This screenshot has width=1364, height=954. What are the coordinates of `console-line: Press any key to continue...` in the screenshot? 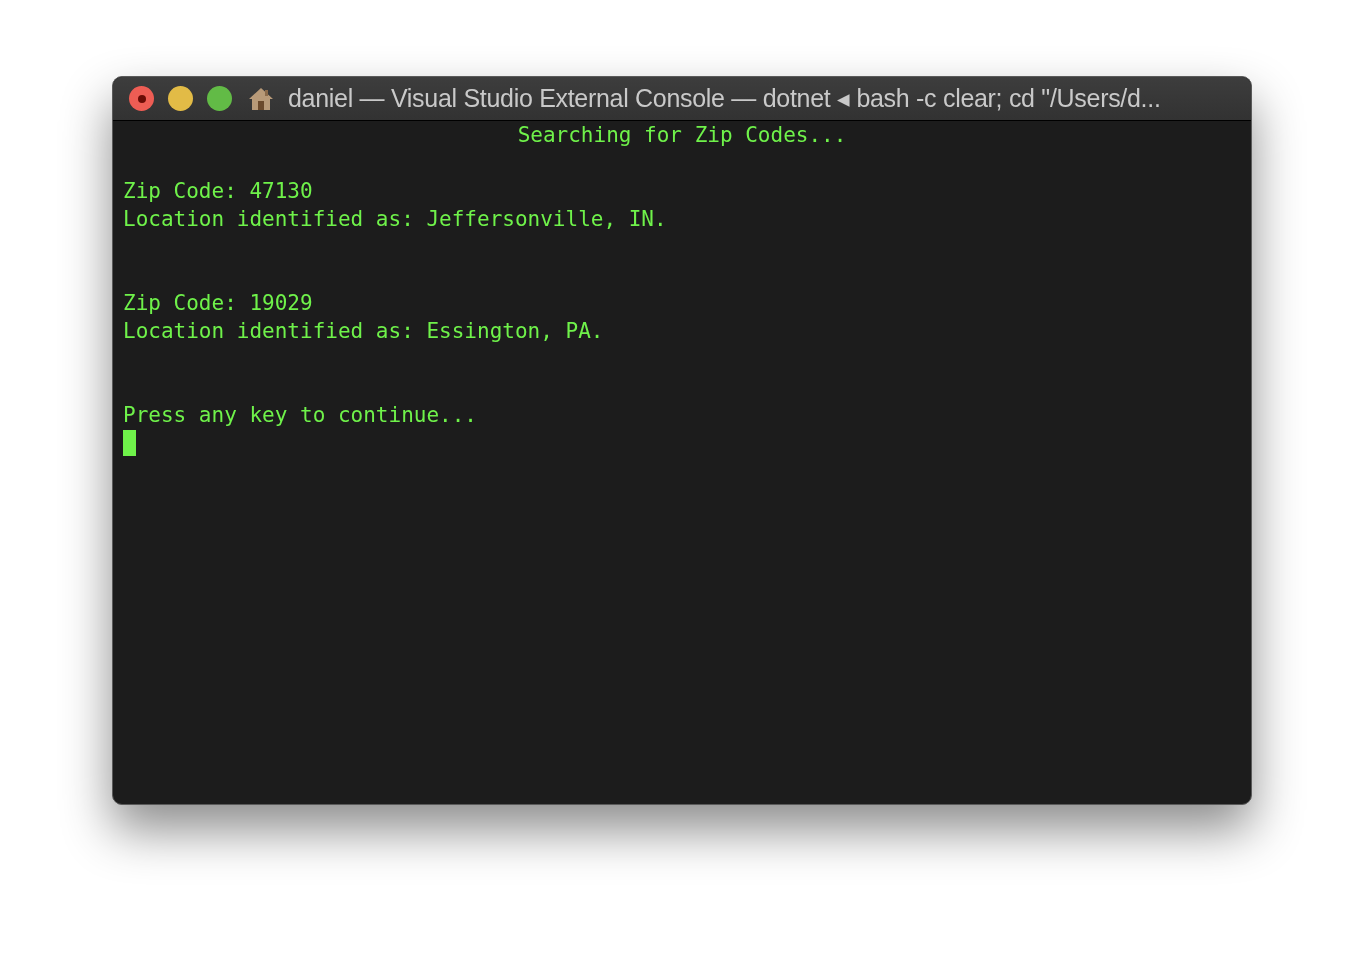 It's located at (300, 415).